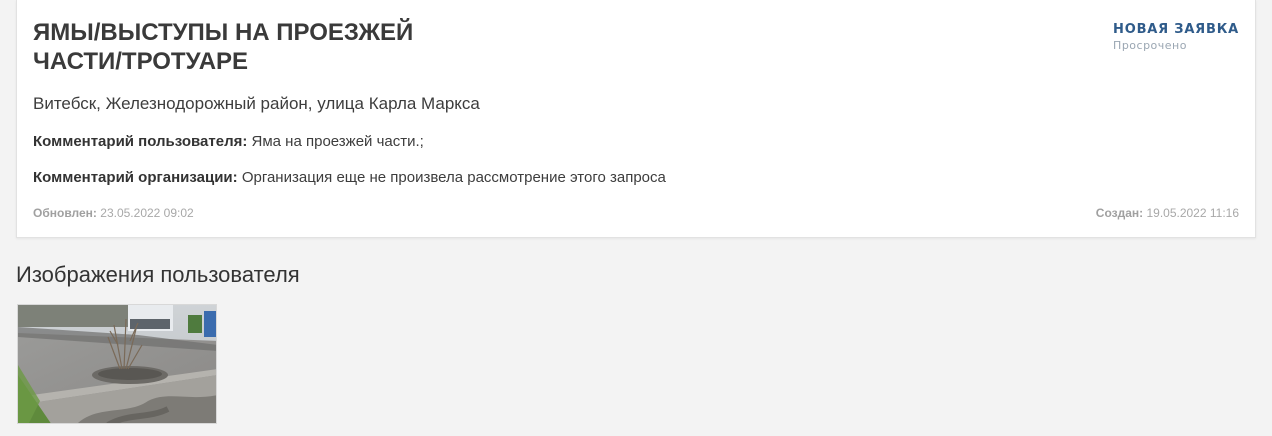 The height and width of the screenshot is (436, 1272). I want to click on images-section-heading: Изображения пользователя, so click(158, 274).